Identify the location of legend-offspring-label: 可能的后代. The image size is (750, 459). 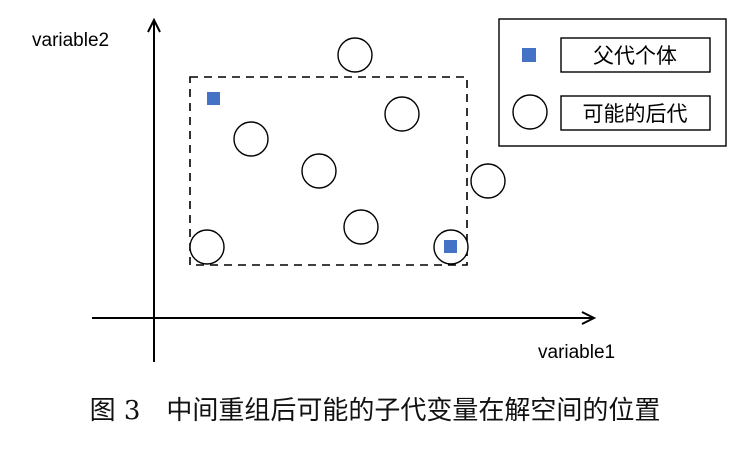
(635, 114).